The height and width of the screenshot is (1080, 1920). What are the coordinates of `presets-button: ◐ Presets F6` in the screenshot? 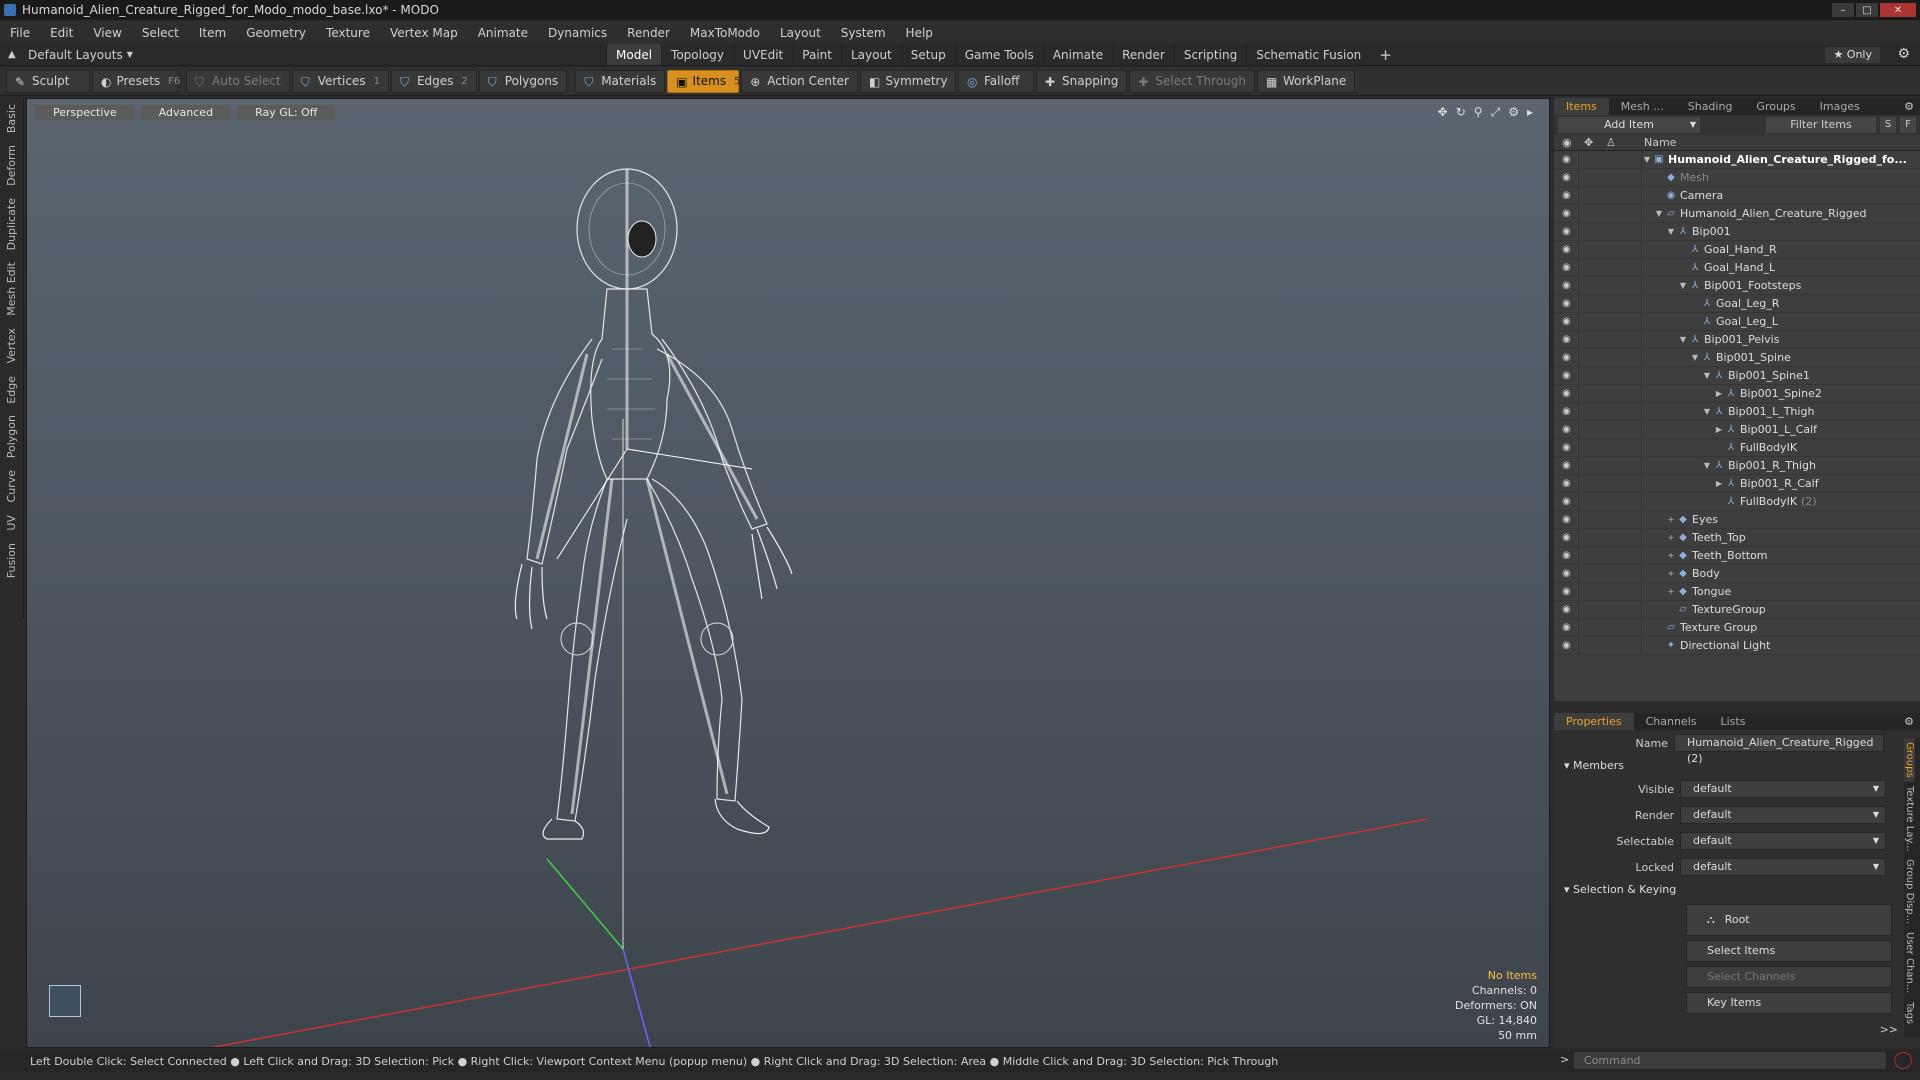 It's located at (136, 81).